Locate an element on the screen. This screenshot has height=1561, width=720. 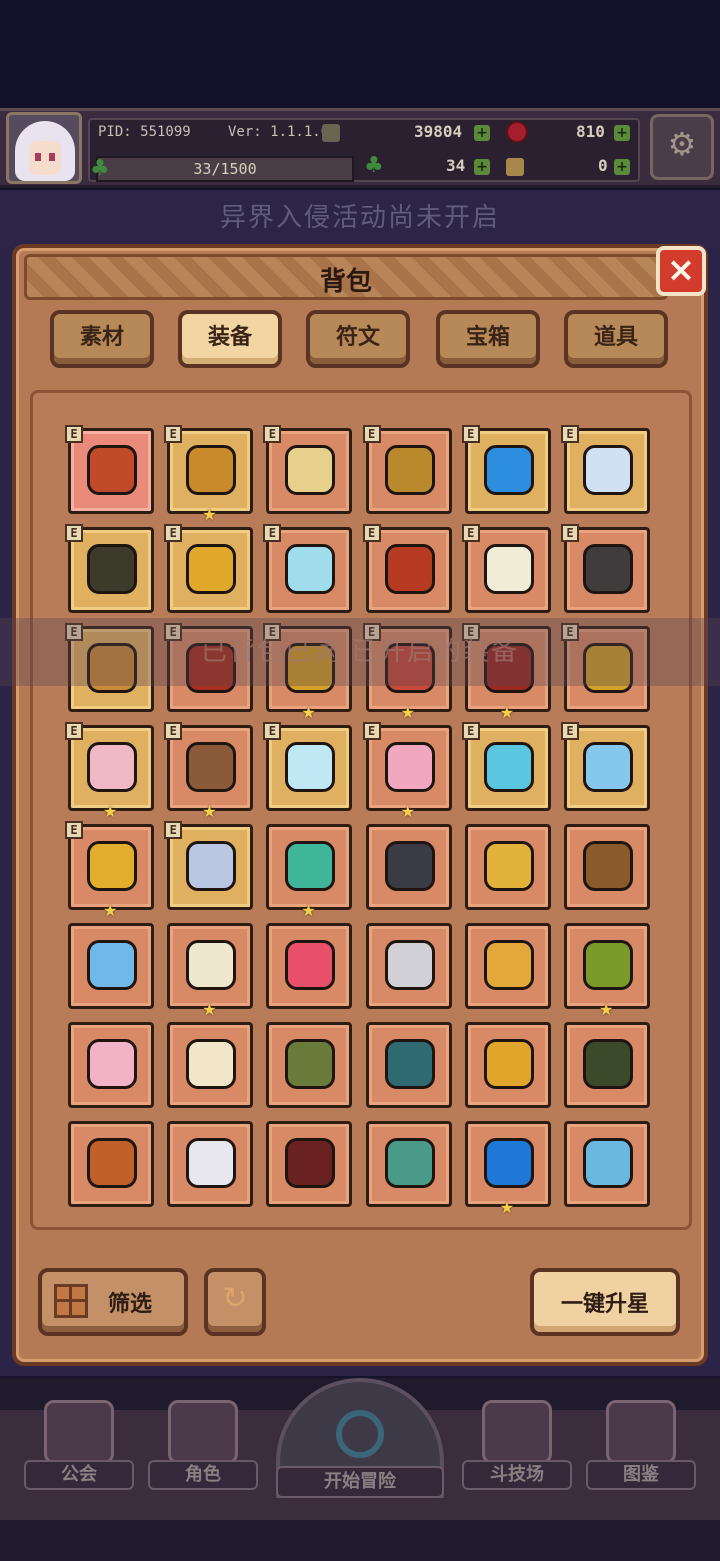
azure-crest-icon is located at coordinates (508, 1163).